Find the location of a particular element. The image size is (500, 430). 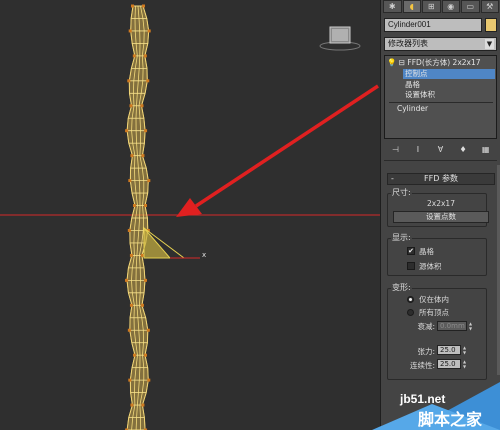

utilities-tab-icon: ⚒ is located at coordinates (489, 6).